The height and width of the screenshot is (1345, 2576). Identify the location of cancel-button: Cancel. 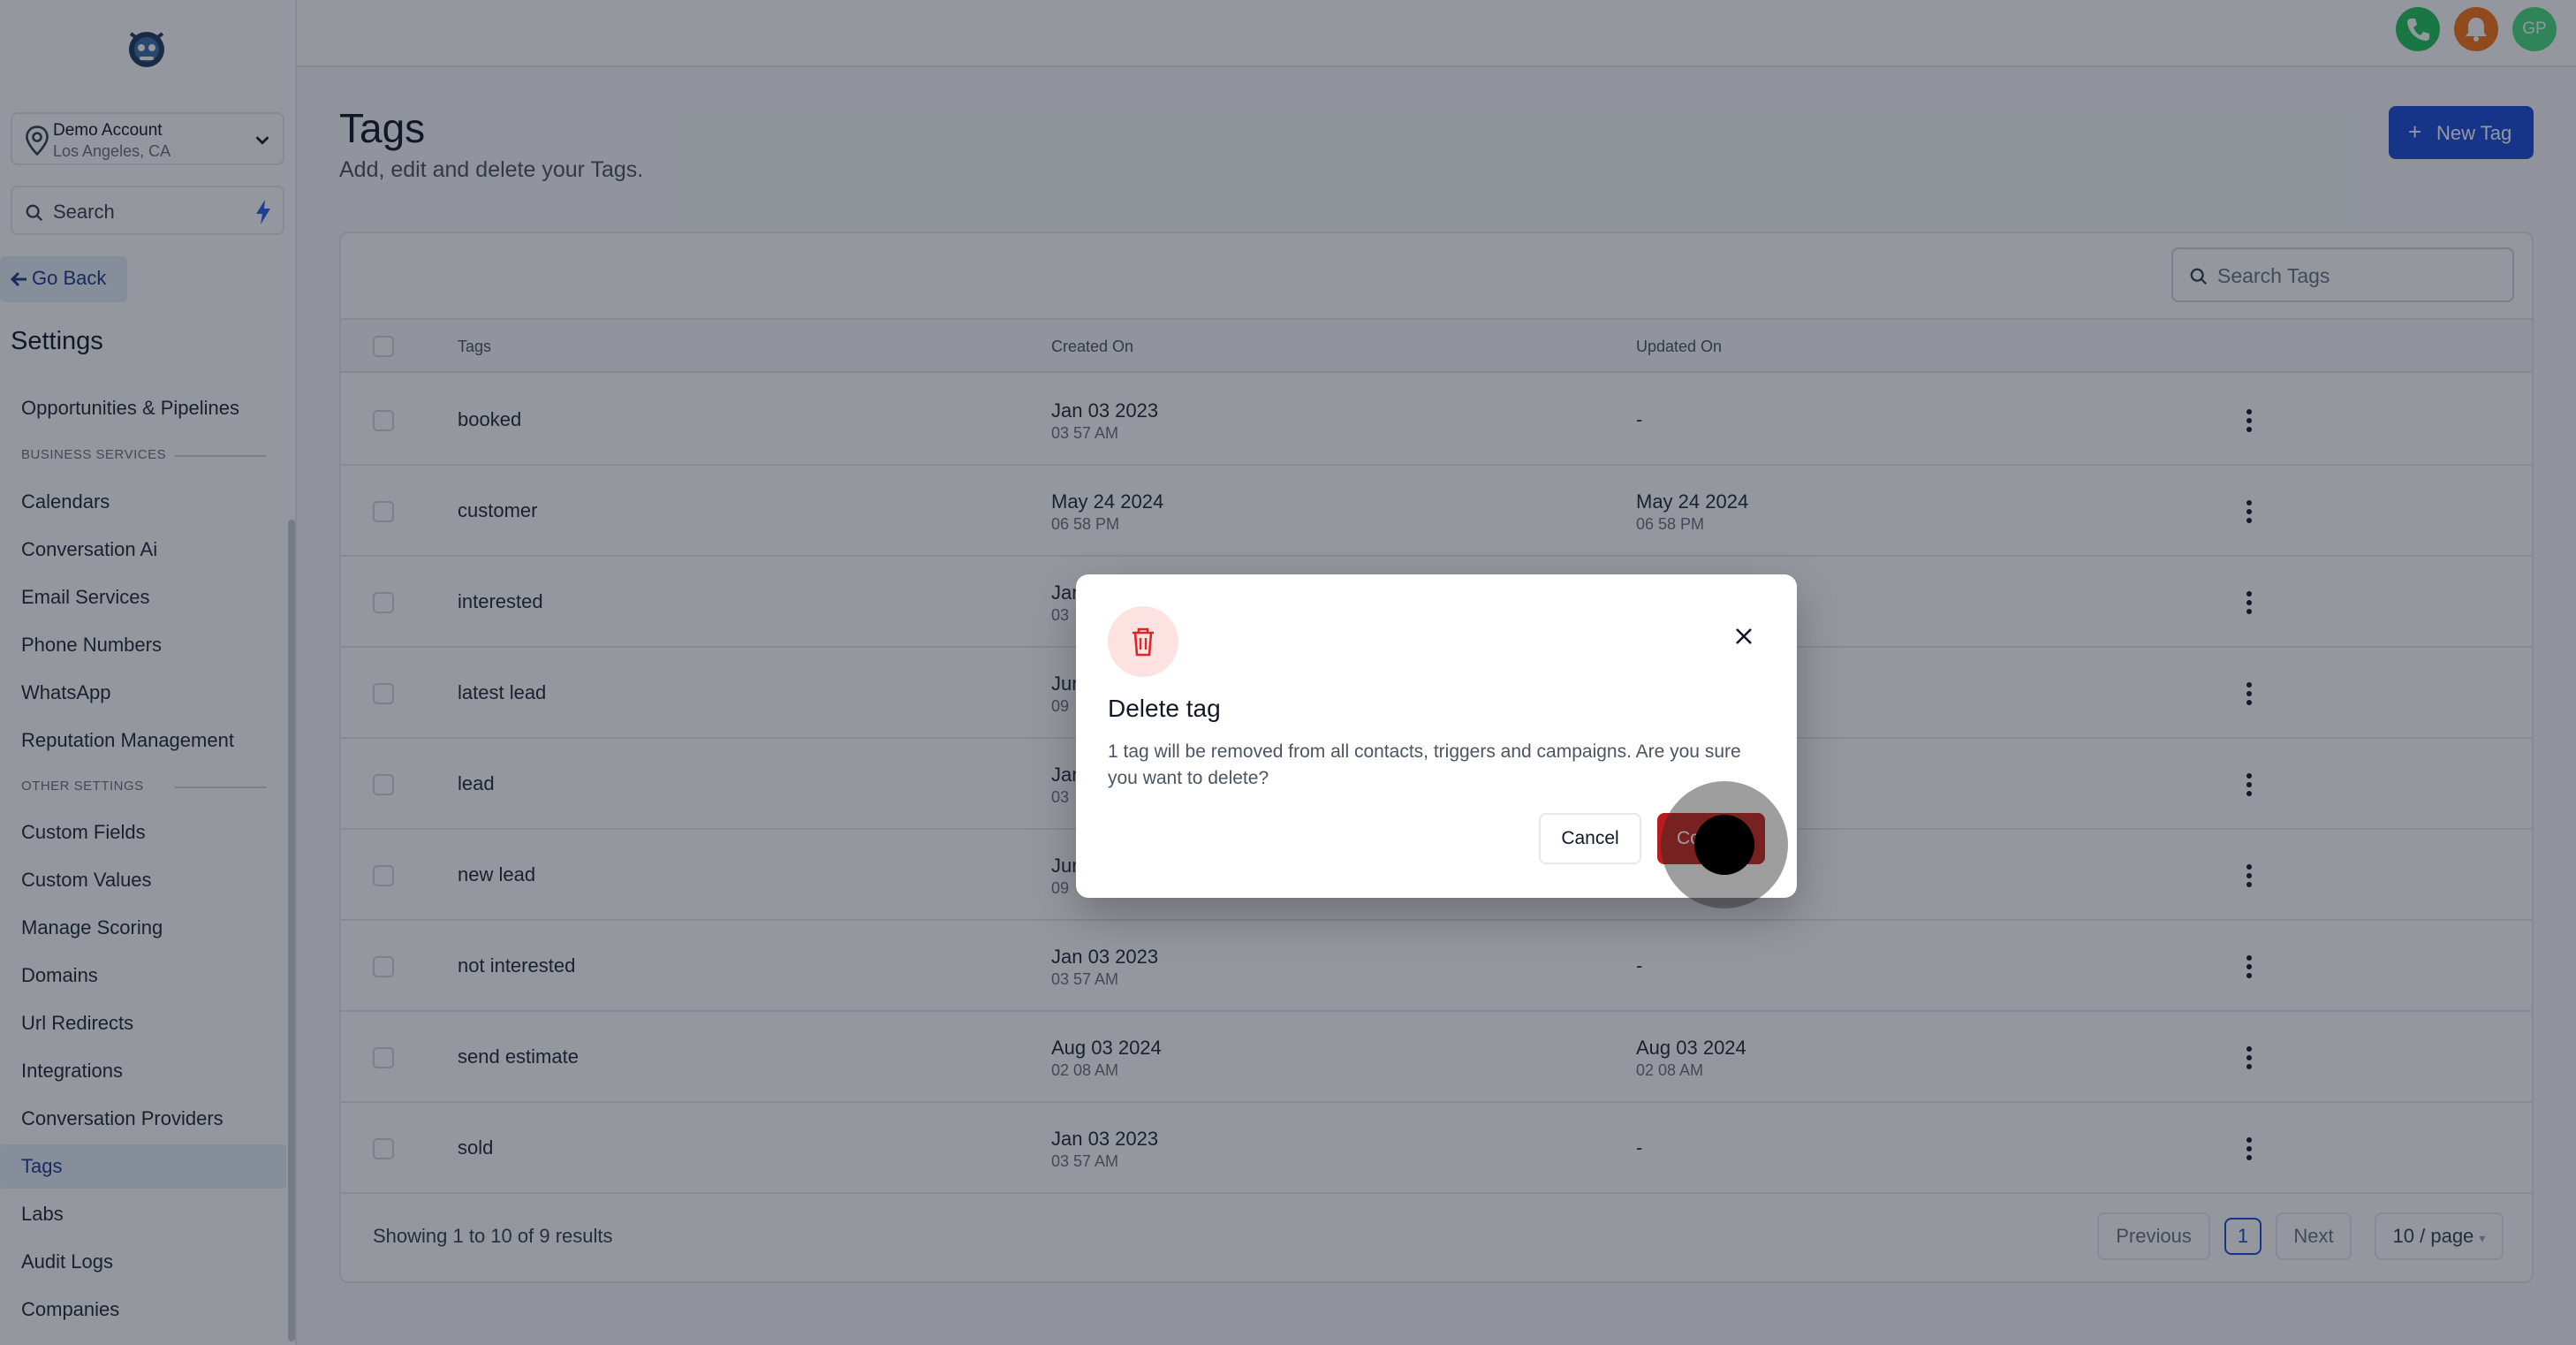
(1590, 838).